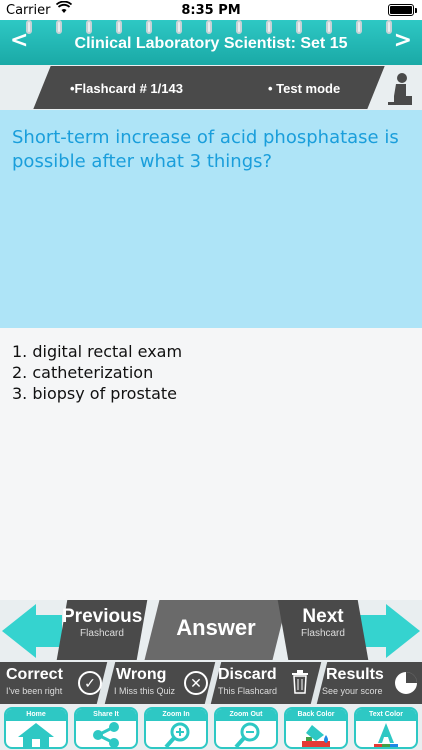 The height and width of the screenshot is (750, 422). Describe the element at coordinates (106, 734) in the screenshot. I see `share-icon` at that location.